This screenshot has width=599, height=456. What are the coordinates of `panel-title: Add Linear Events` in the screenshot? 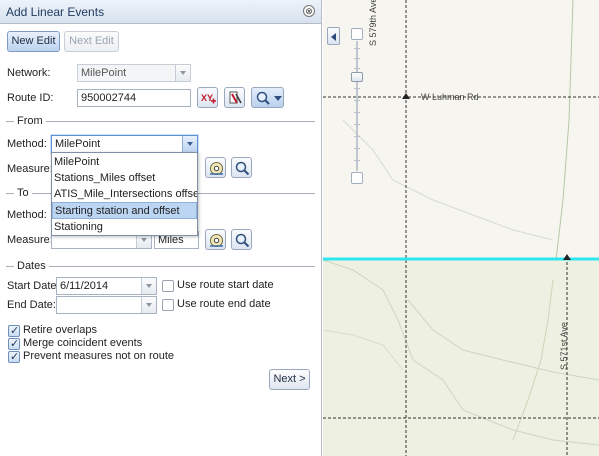 It's located at (55, 12).